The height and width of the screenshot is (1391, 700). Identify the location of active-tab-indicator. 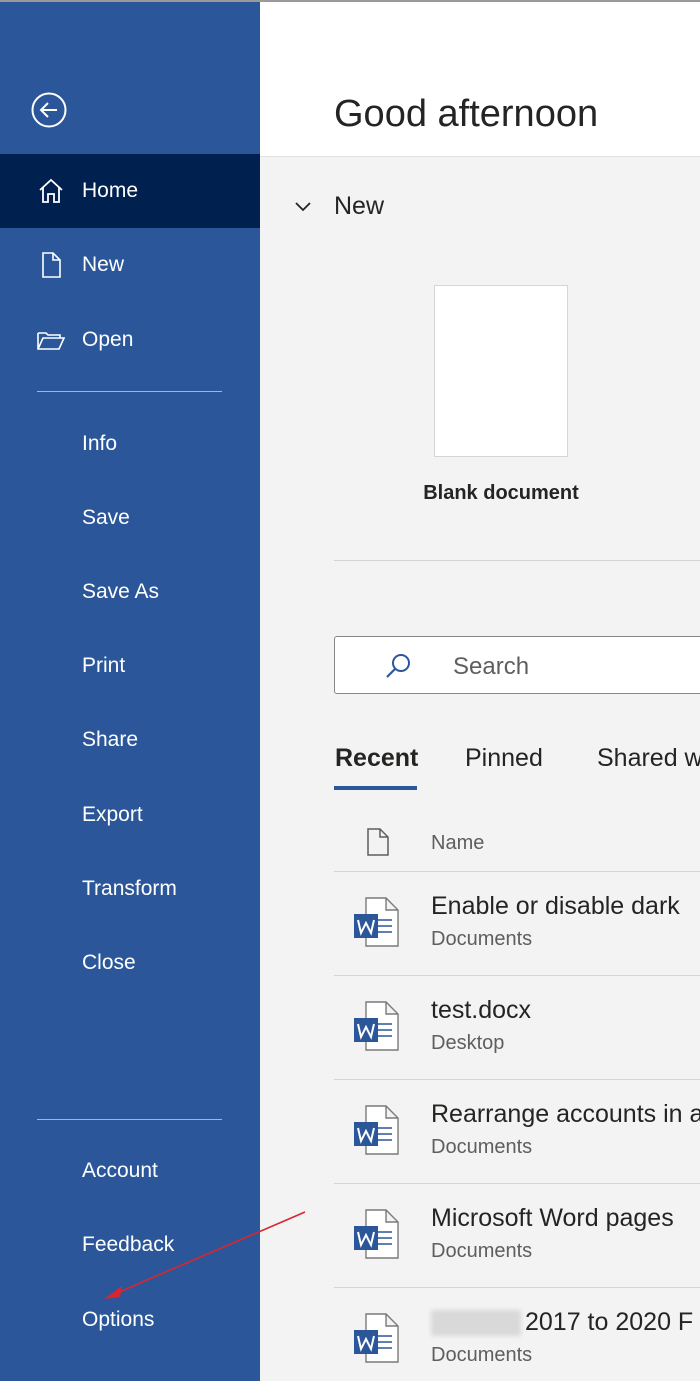
(375, 788).